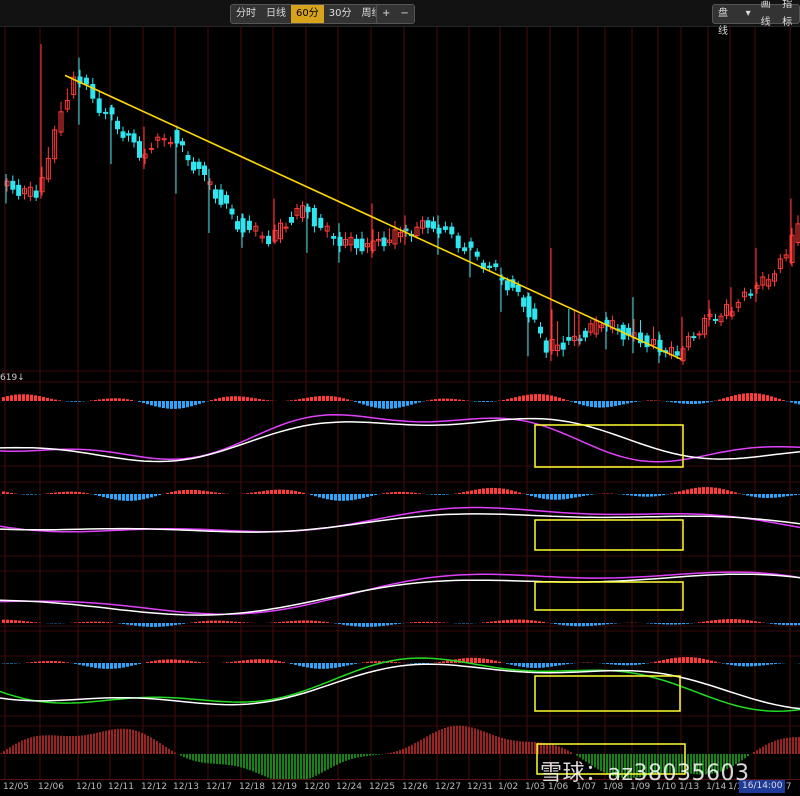  Describe the element at coordinates (404, 14) in the screenshot. I see `zoom-out-button: −` at that location.